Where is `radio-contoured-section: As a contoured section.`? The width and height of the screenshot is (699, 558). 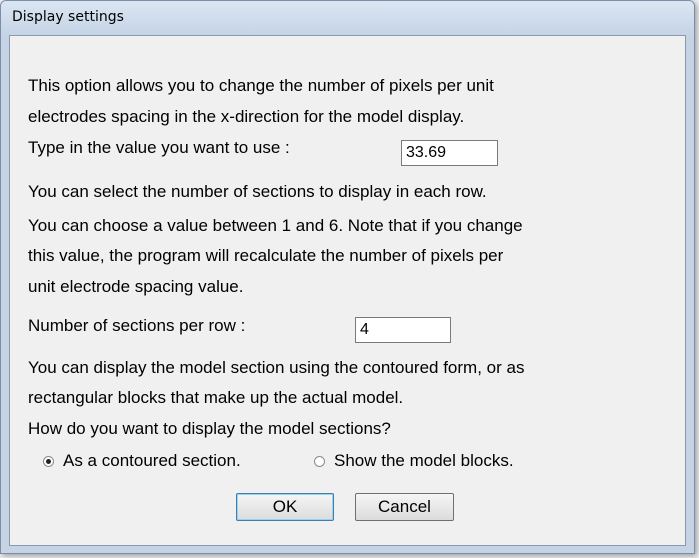 radio-contoured-section: As a contoured section. is located at coordinates (142, 461).